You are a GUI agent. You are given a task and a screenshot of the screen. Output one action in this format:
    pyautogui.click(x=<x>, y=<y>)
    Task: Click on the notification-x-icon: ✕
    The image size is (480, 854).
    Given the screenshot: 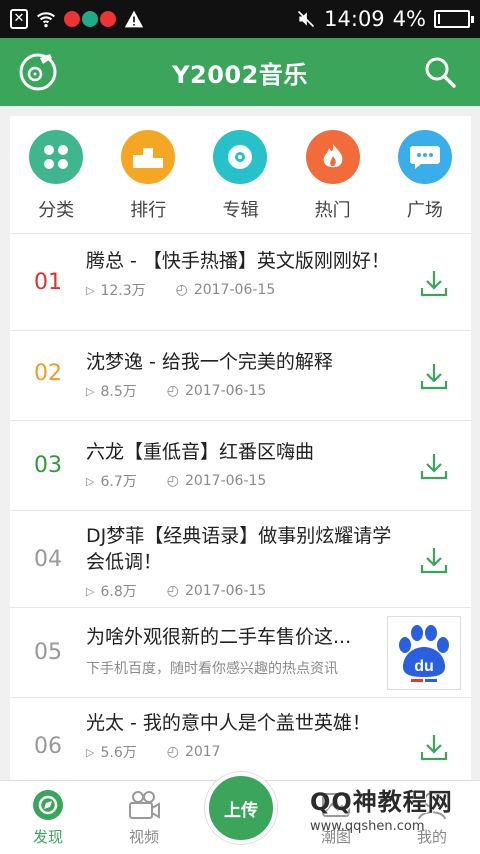 What is the action you would take?
    pyautogui.click(x=19, y=19)
    